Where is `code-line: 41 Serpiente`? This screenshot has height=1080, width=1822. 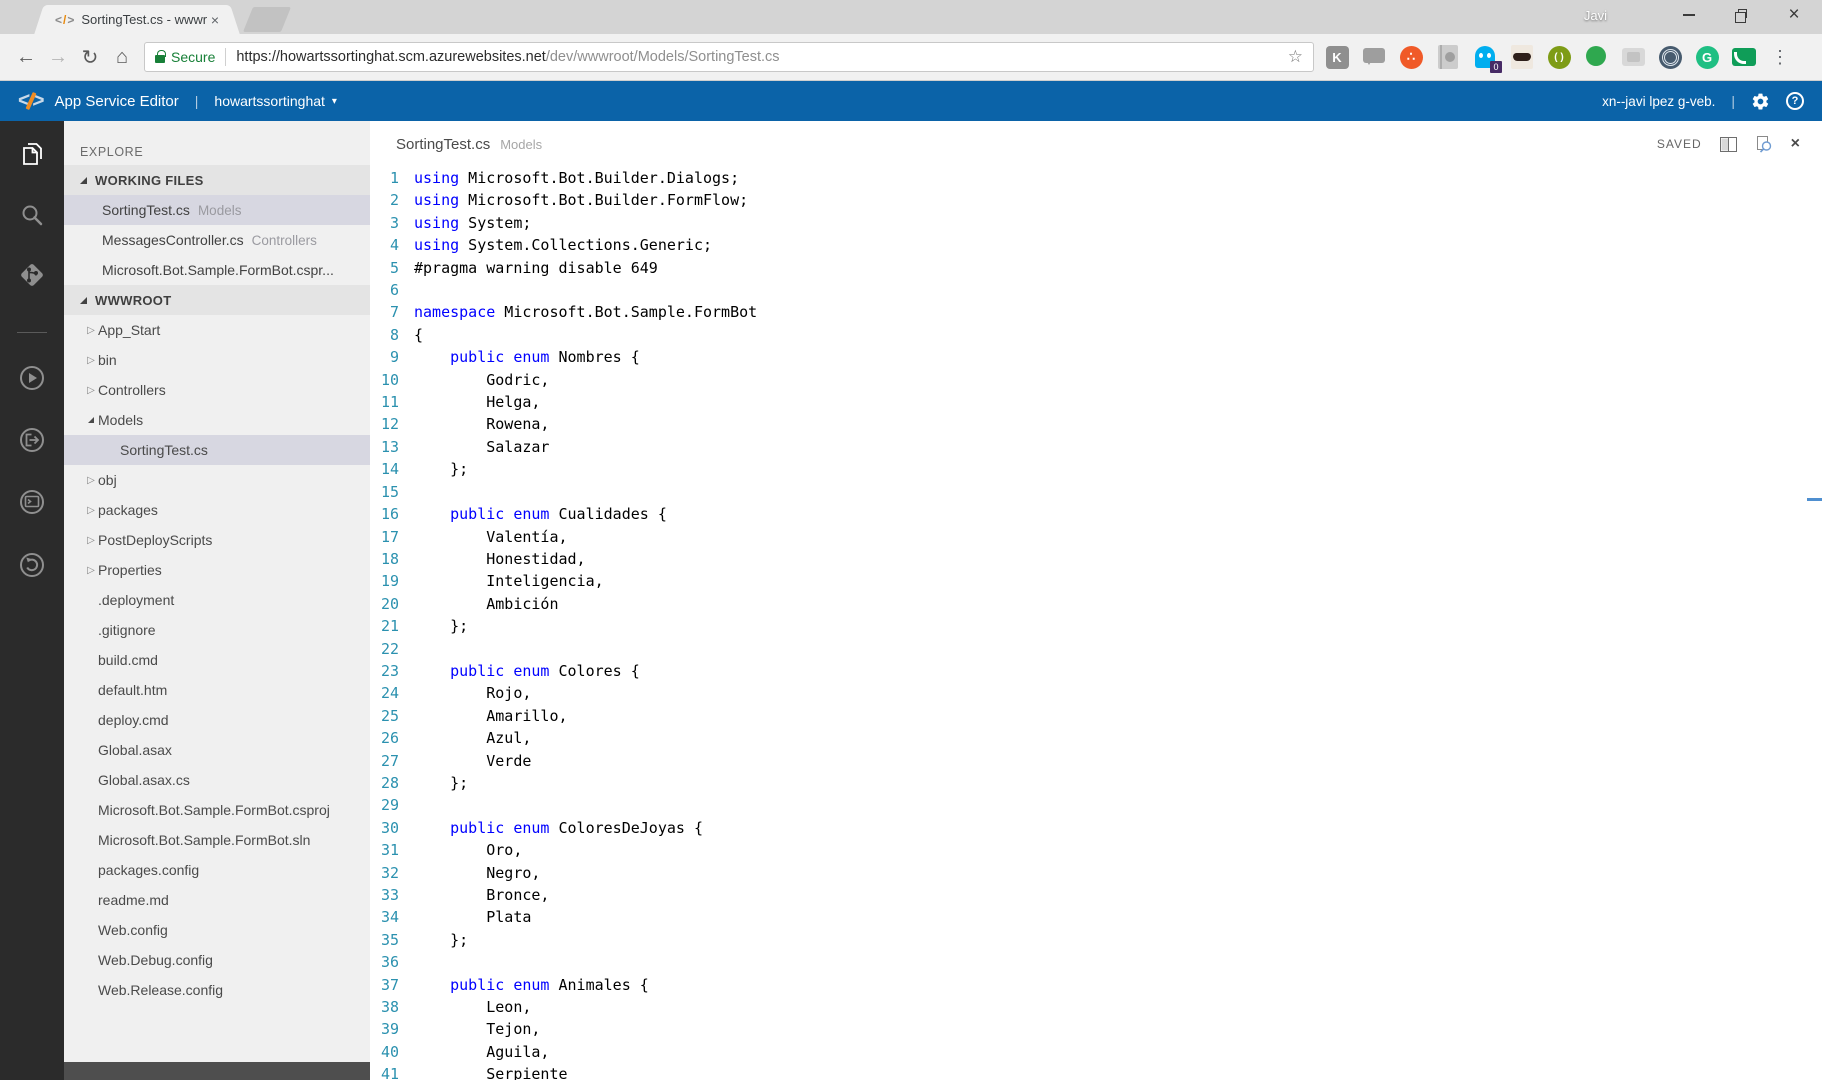
code-line: 41 Serpiente is located at coordinates (1096, 1071).